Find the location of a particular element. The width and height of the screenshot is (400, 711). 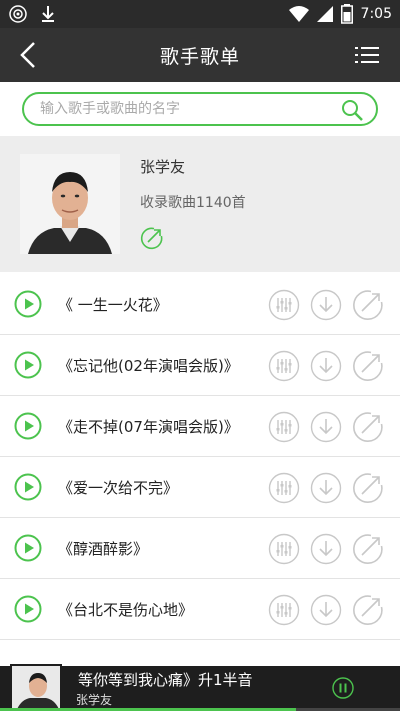

now-playing-artist: 张学友 is located at coordinates (94, 700).